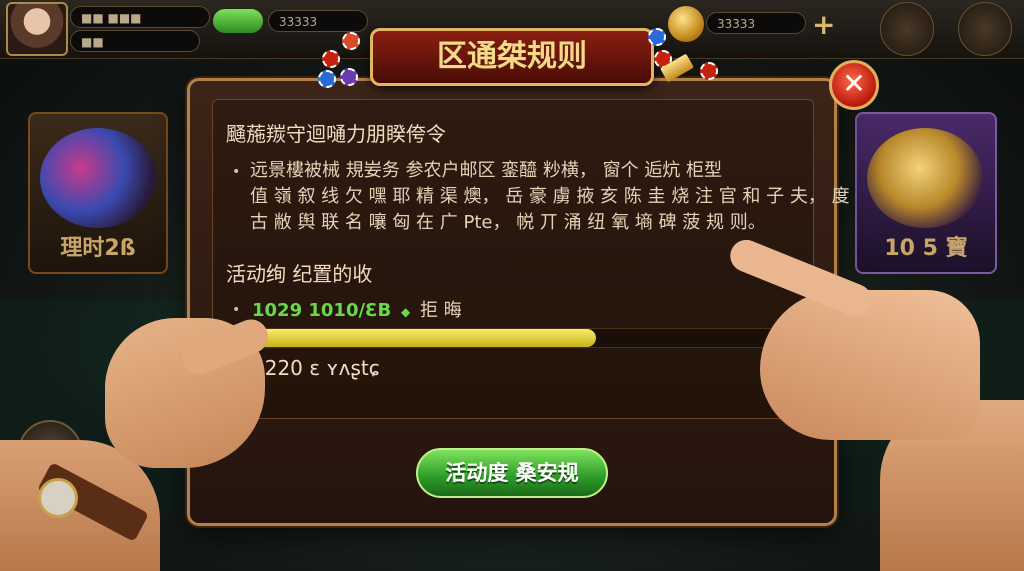  What do you see at coordinates (686, 24) in the screenshot?
I see `coin-icon` at bounding box center [686, 24].